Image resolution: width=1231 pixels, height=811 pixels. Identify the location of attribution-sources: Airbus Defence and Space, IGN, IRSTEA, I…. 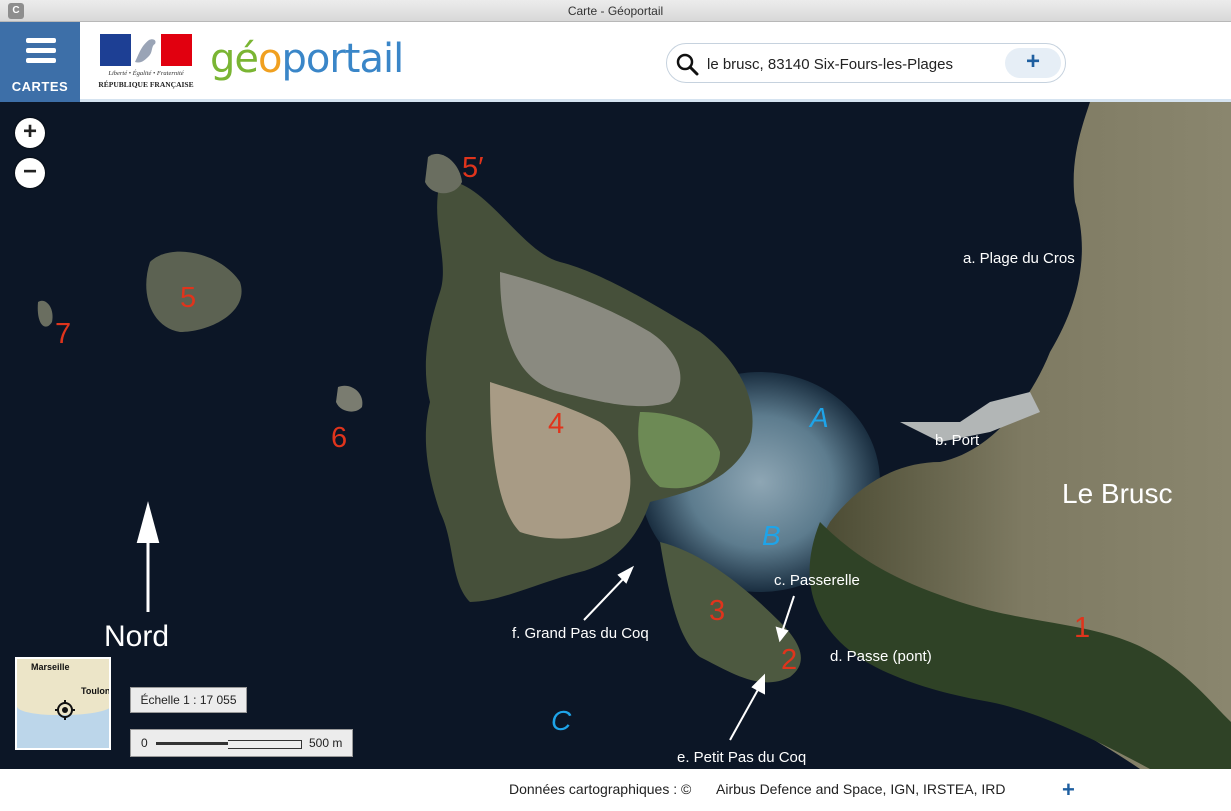
(860, 789).